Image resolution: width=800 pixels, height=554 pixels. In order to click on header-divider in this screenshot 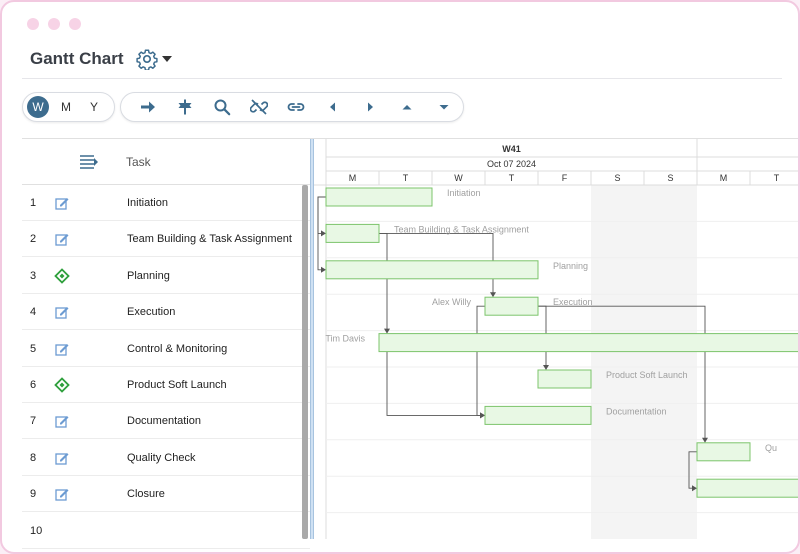, I will do `click(402, 78)`.